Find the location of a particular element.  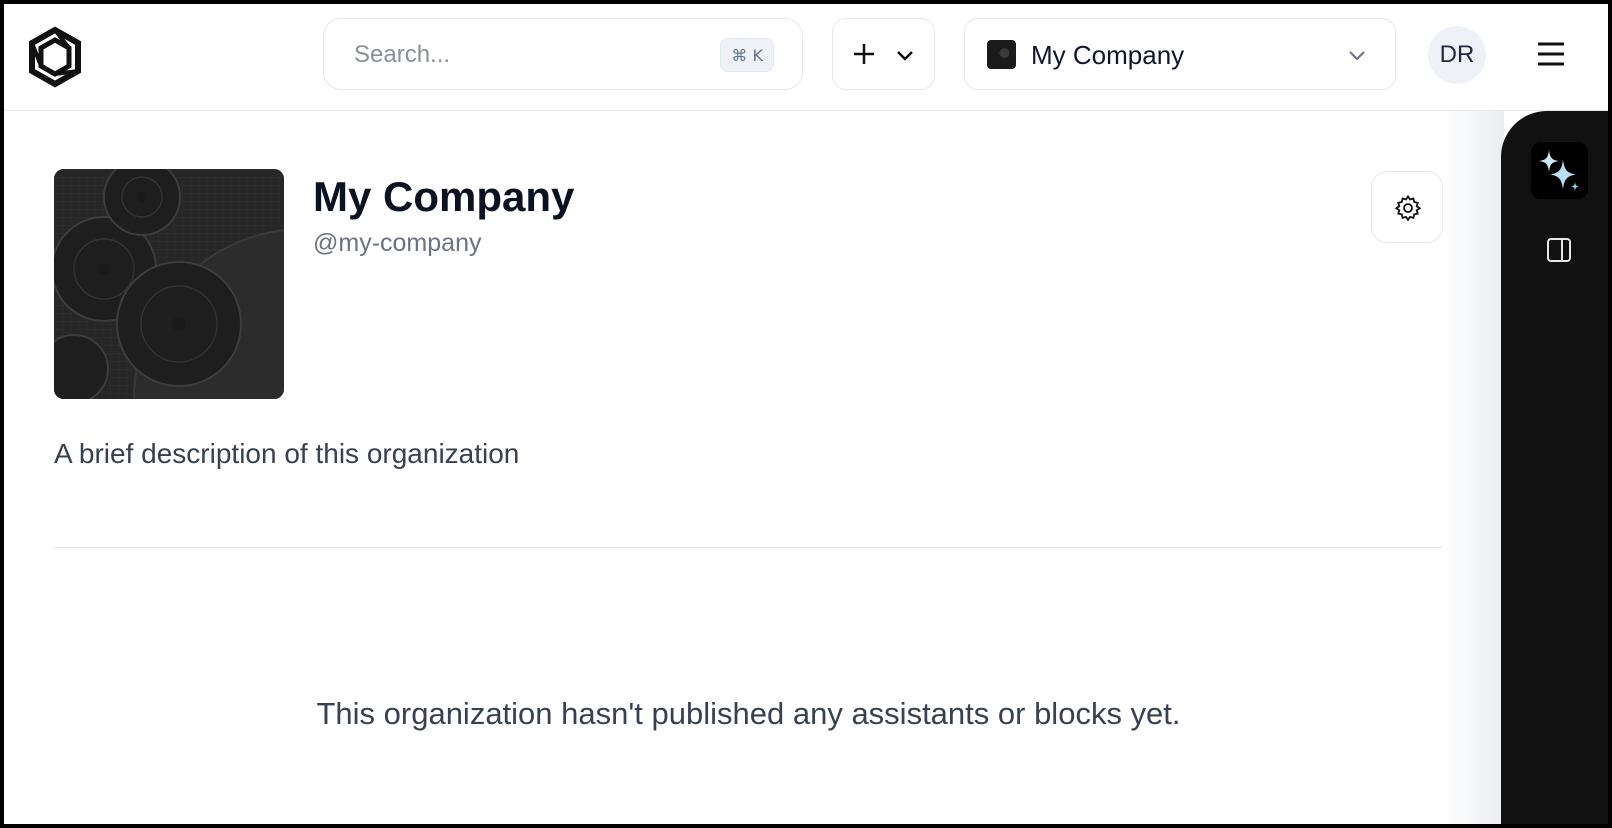

app-logo is located at coordinates (55, 57).